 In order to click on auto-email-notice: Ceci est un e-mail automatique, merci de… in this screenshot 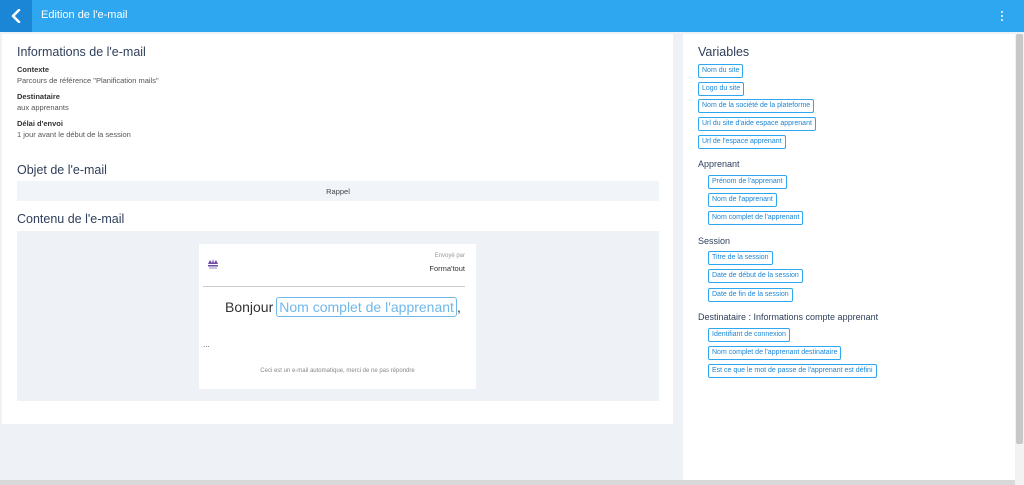, I will do `click(337, 371)`.